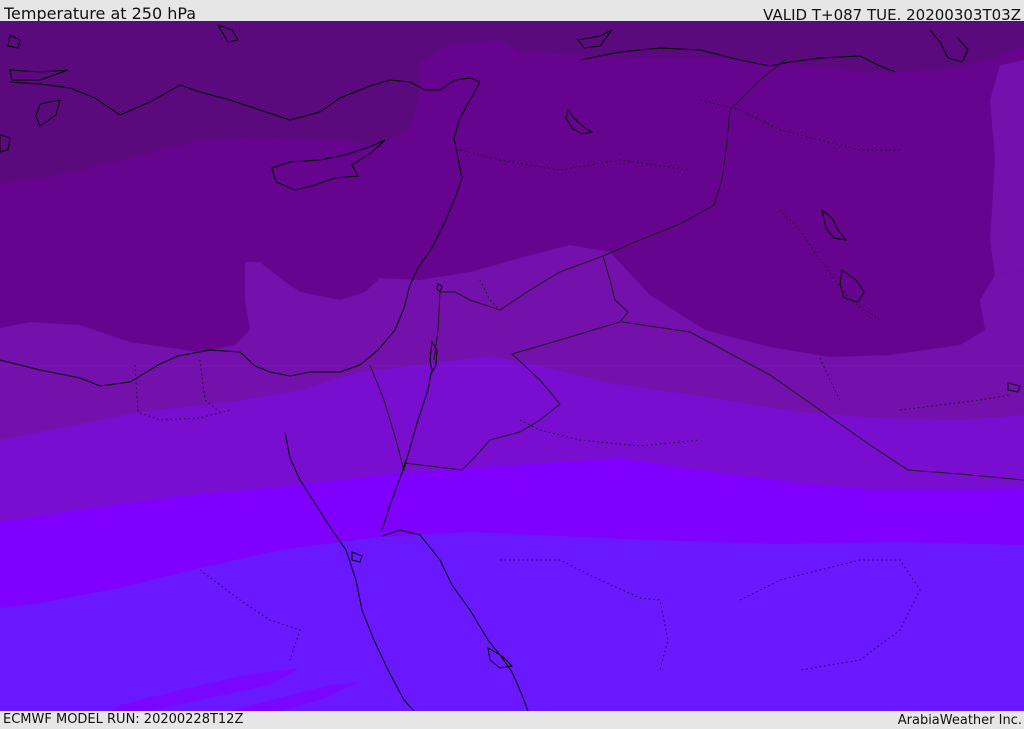  Describe the element at coordinates (123, 719) in the screenshot. I see `model-run-label: ECMWF MODEL RUN: 20200228T12Z` at that location.